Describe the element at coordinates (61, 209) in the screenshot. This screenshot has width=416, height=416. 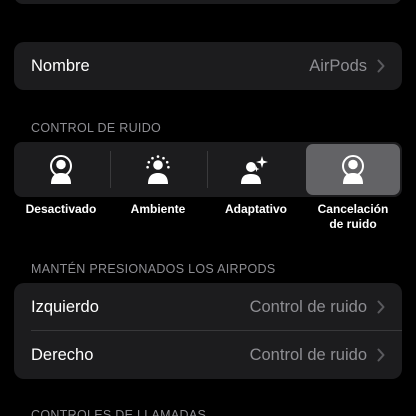
I see `noise-option-off-label: Desactivado` at that location.